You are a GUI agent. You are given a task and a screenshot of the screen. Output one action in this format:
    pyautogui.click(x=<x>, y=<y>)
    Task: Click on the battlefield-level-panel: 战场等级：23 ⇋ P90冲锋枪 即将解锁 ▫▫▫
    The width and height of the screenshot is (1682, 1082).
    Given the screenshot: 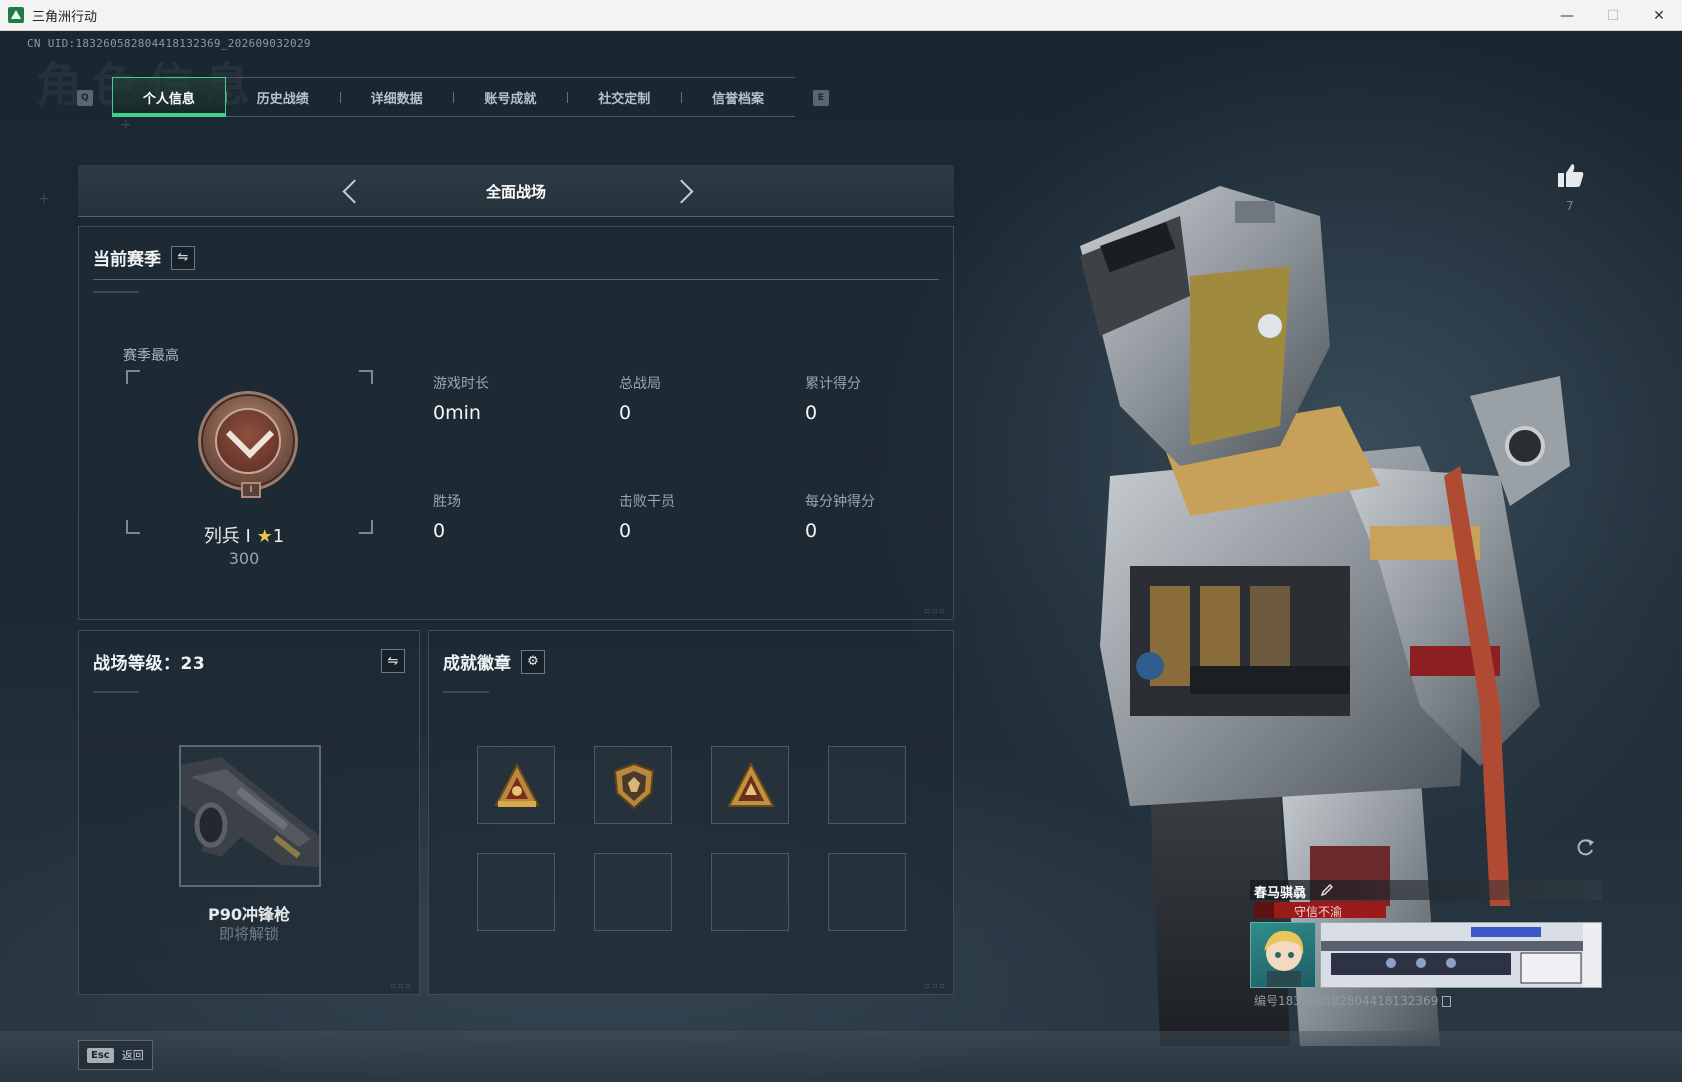 What is the action you would take?
    pyautogui.click(x=249, y=812)
    